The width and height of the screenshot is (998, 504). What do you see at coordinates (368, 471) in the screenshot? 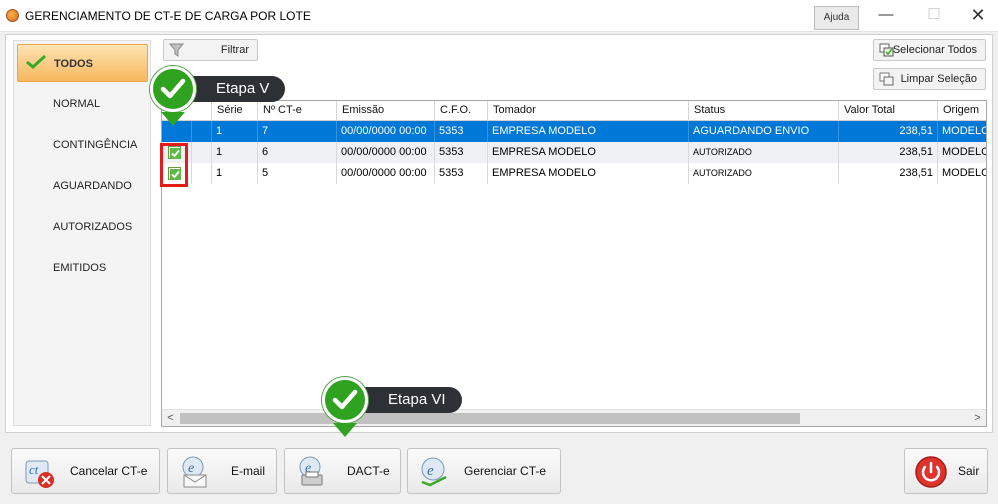
I see `dacte-label: DACT-e` at bounding box center [368, 471].